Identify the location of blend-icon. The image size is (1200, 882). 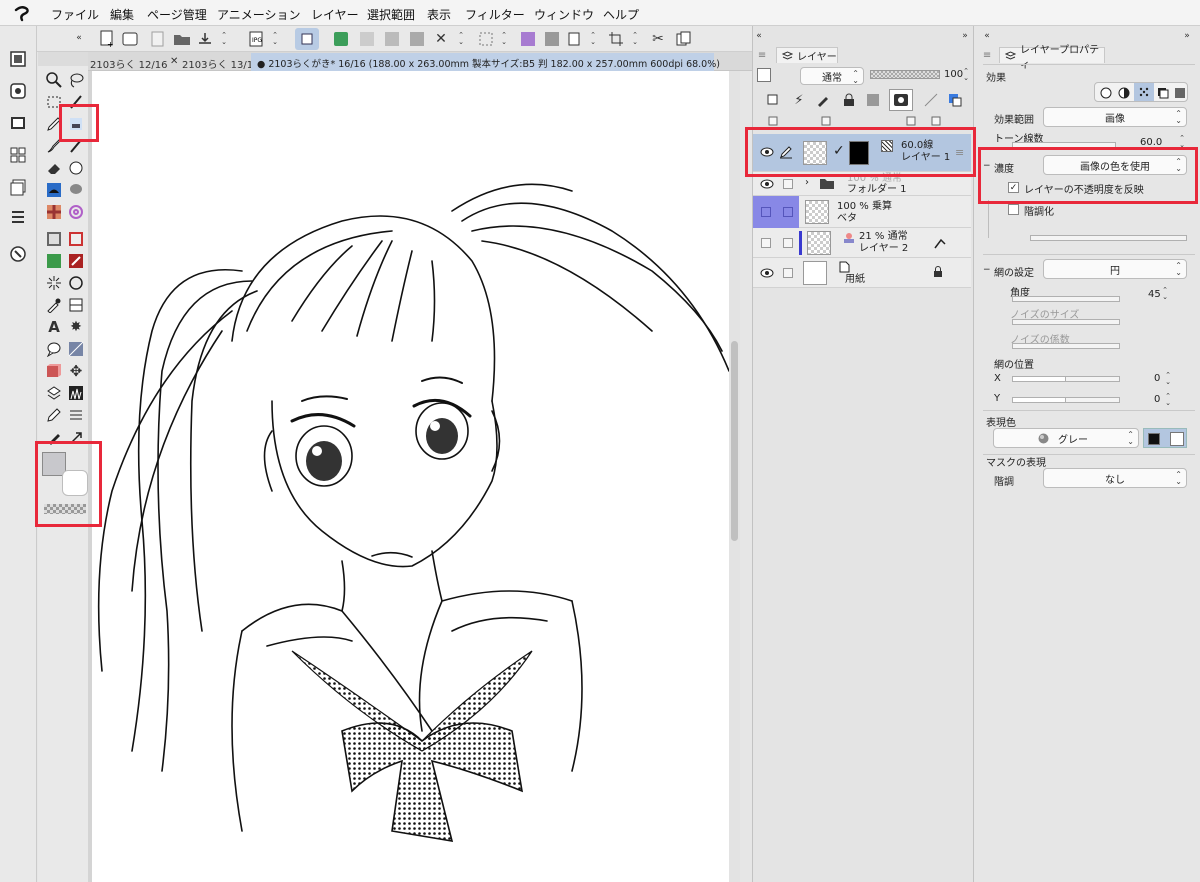
(76, 168).